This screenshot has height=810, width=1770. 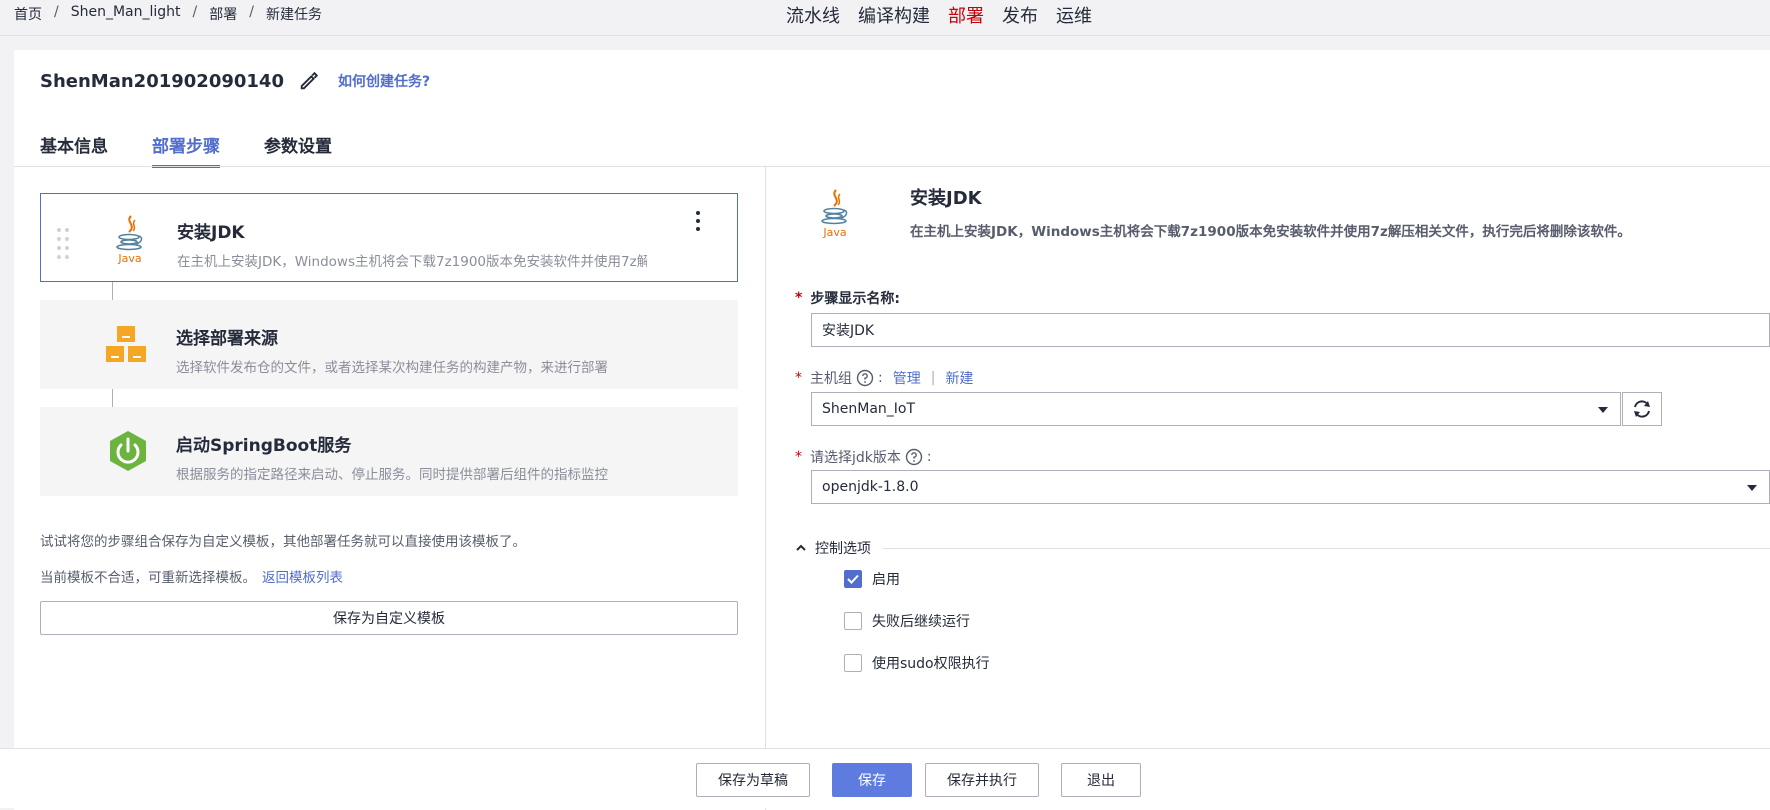 What do you see at coordinates (853, 663) in the screenshot?
I see `sudo-checkbox` at bounding box center [853, 663].